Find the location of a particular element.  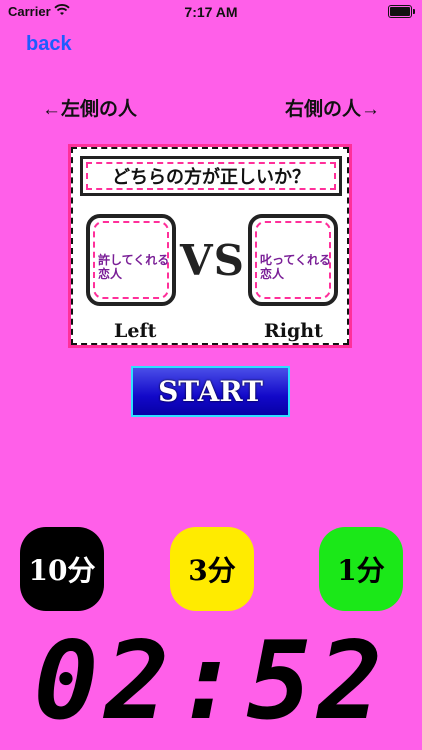

choice-left-box: 許してくれる恋人 is located at coordinates (131, 260).